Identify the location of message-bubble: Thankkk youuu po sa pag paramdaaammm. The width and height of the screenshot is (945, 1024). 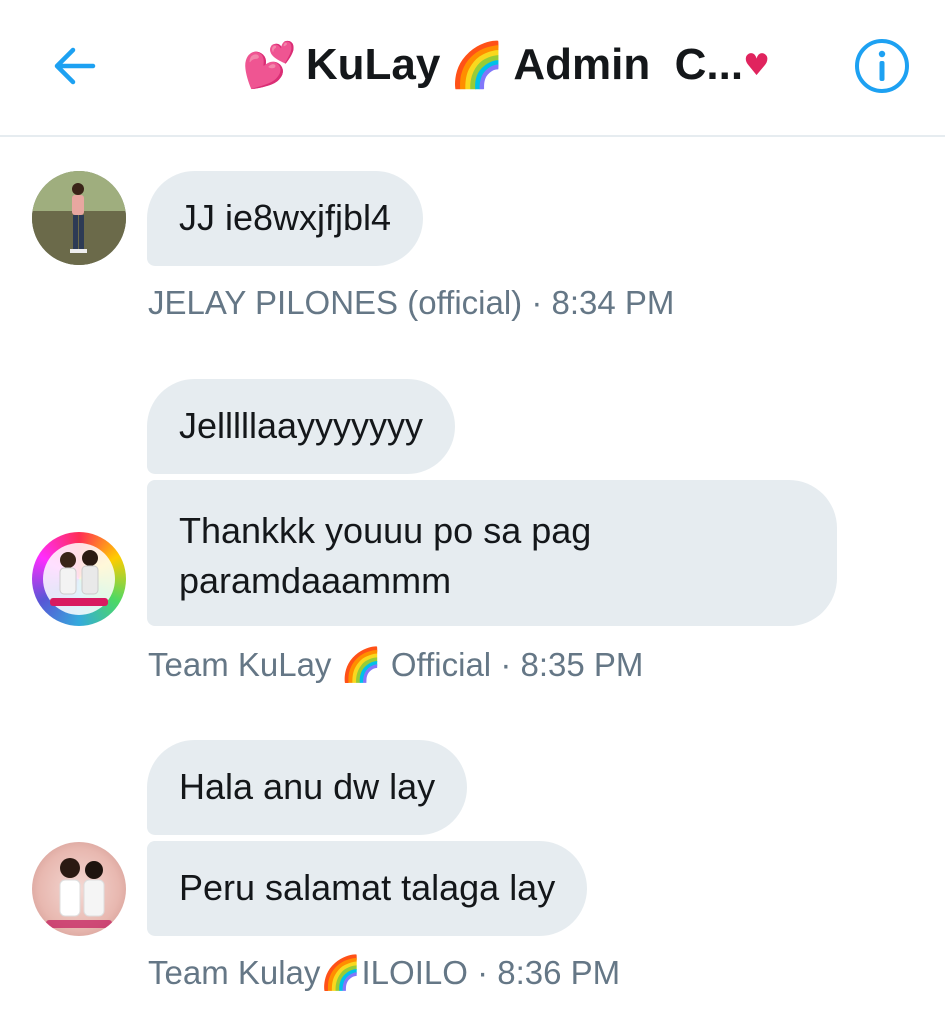
(492, 553).